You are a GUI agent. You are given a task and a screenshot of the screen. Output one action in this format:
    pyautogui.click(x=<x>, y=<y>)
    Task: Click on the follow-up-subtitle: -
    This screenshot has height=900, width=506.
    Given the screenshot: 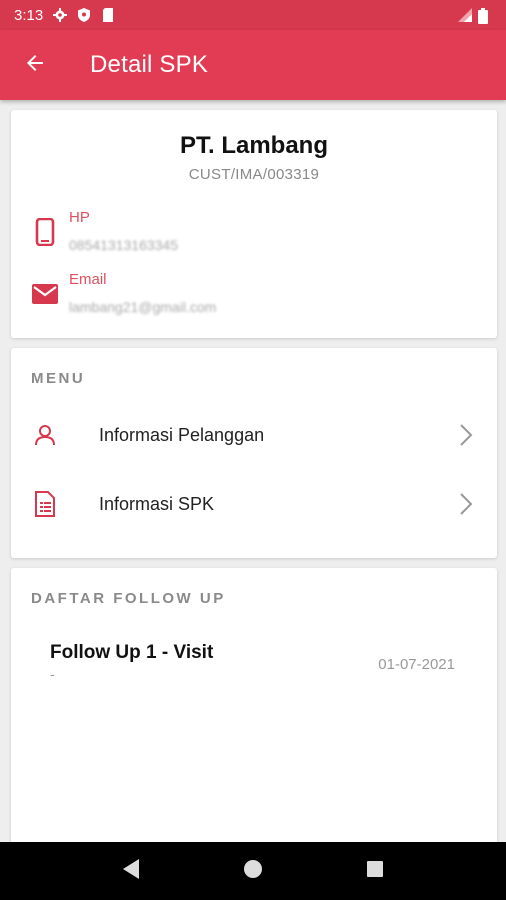 What is the action you would take?
    pyautogui.click(x=52, y=674)
    